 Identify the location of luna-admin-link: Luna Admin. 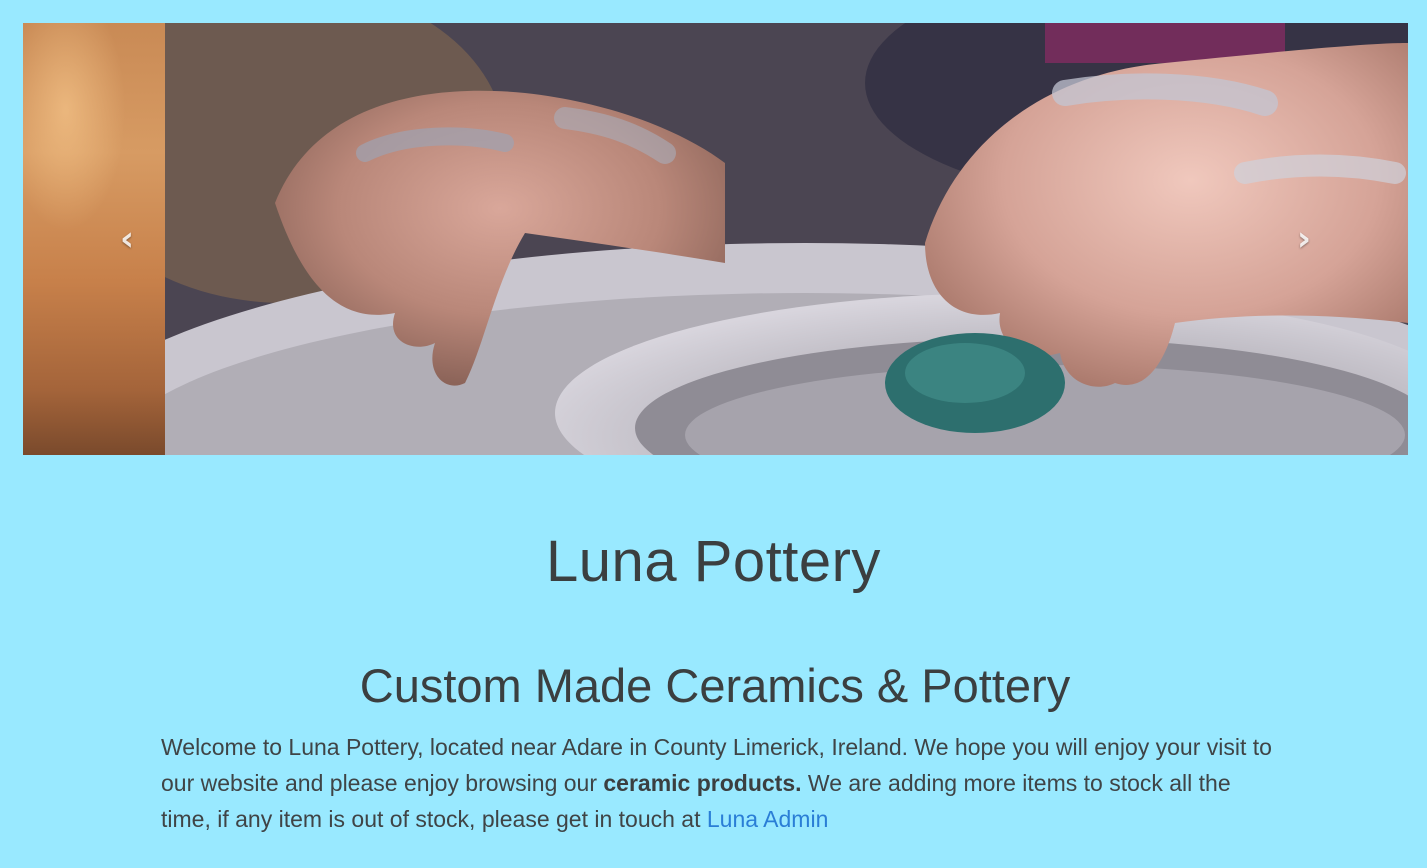
(767, 819).